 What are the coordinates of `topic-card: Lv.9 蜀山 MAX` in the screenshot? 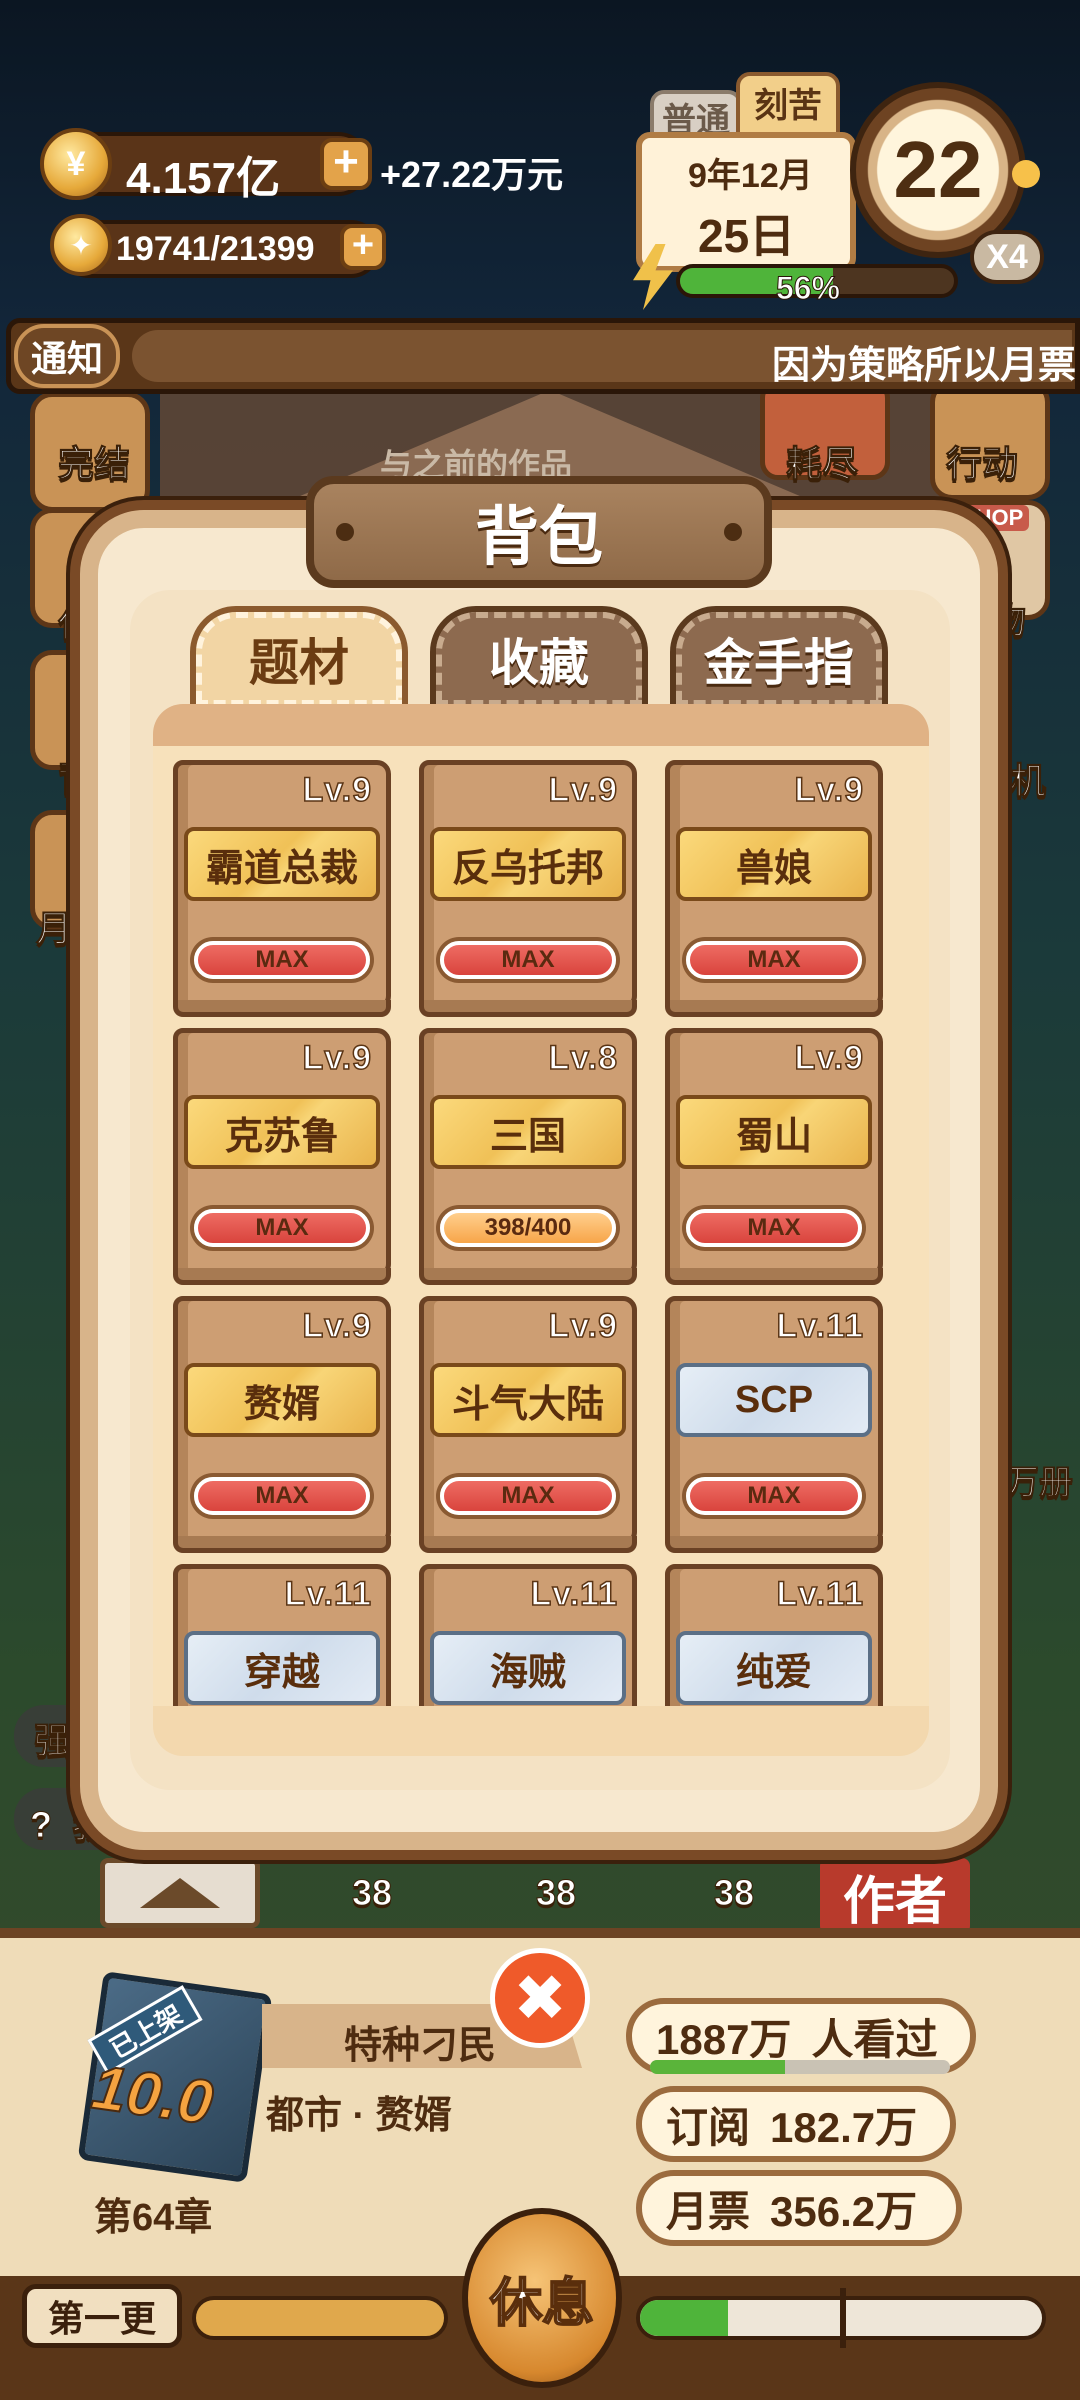 It's located at (774, 1156).